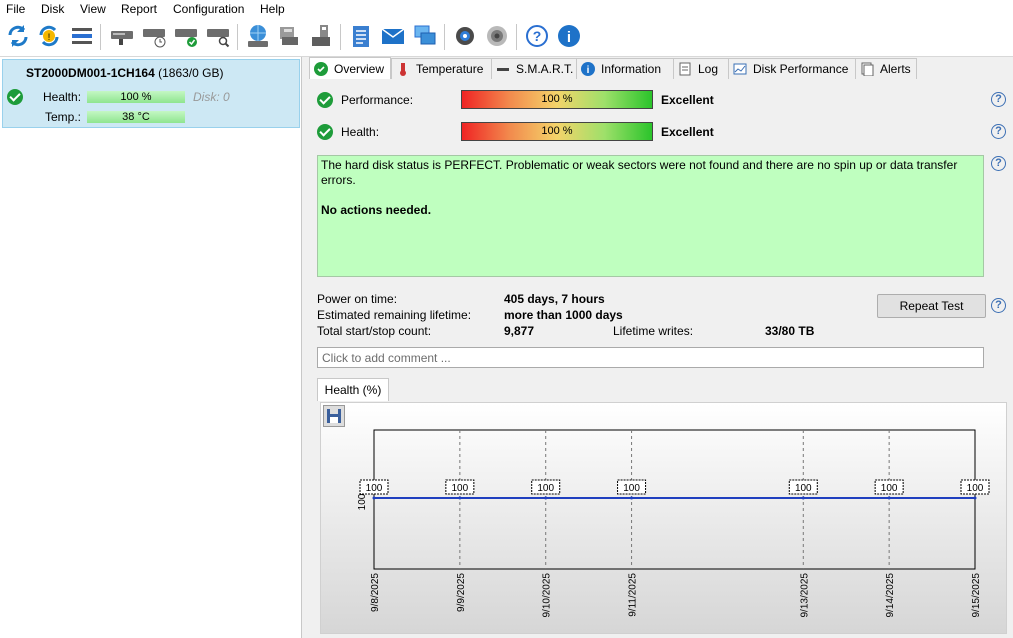  I want to click on performance-help-icon: ?, so click(998, 99).